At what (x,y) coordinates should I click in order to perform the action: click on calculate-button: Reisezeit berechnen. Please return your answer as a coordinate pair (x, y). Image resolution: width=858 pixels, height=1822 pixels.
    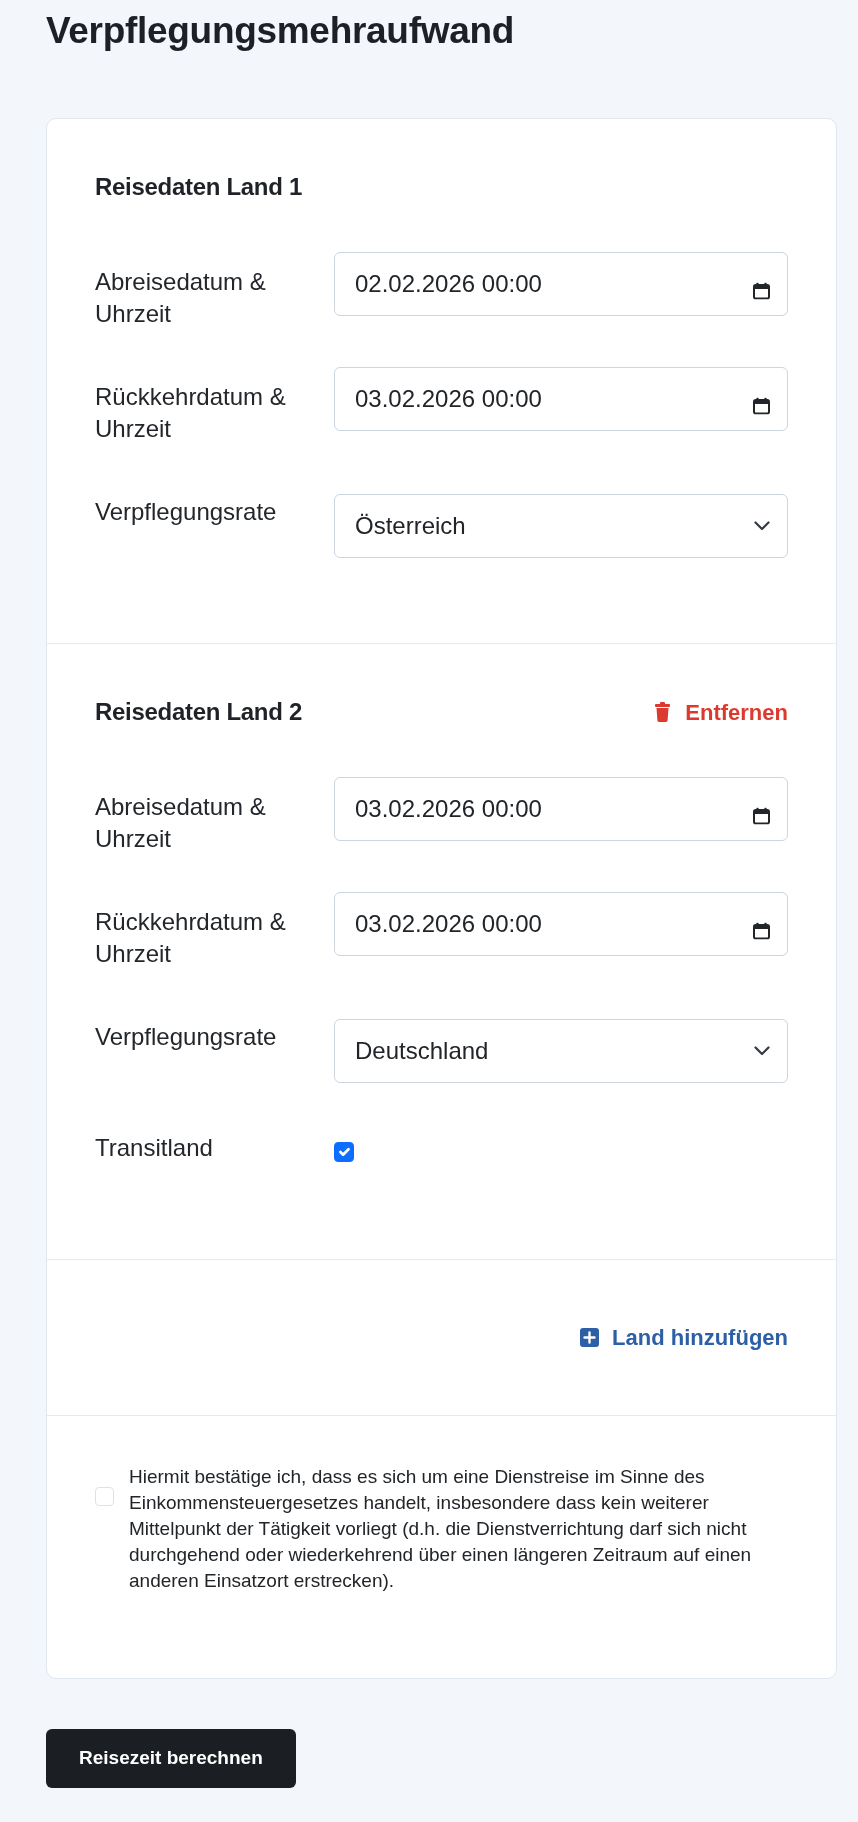
    Looking at the image, I should click on (171, 1758).